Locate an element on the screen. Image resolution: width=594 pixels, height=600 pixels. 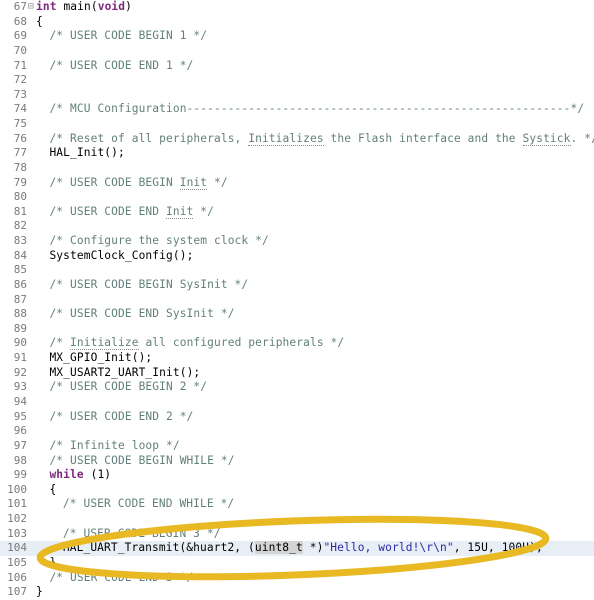
code-token: "Hello, world!\r\n" is located at coordinates (388, 548).